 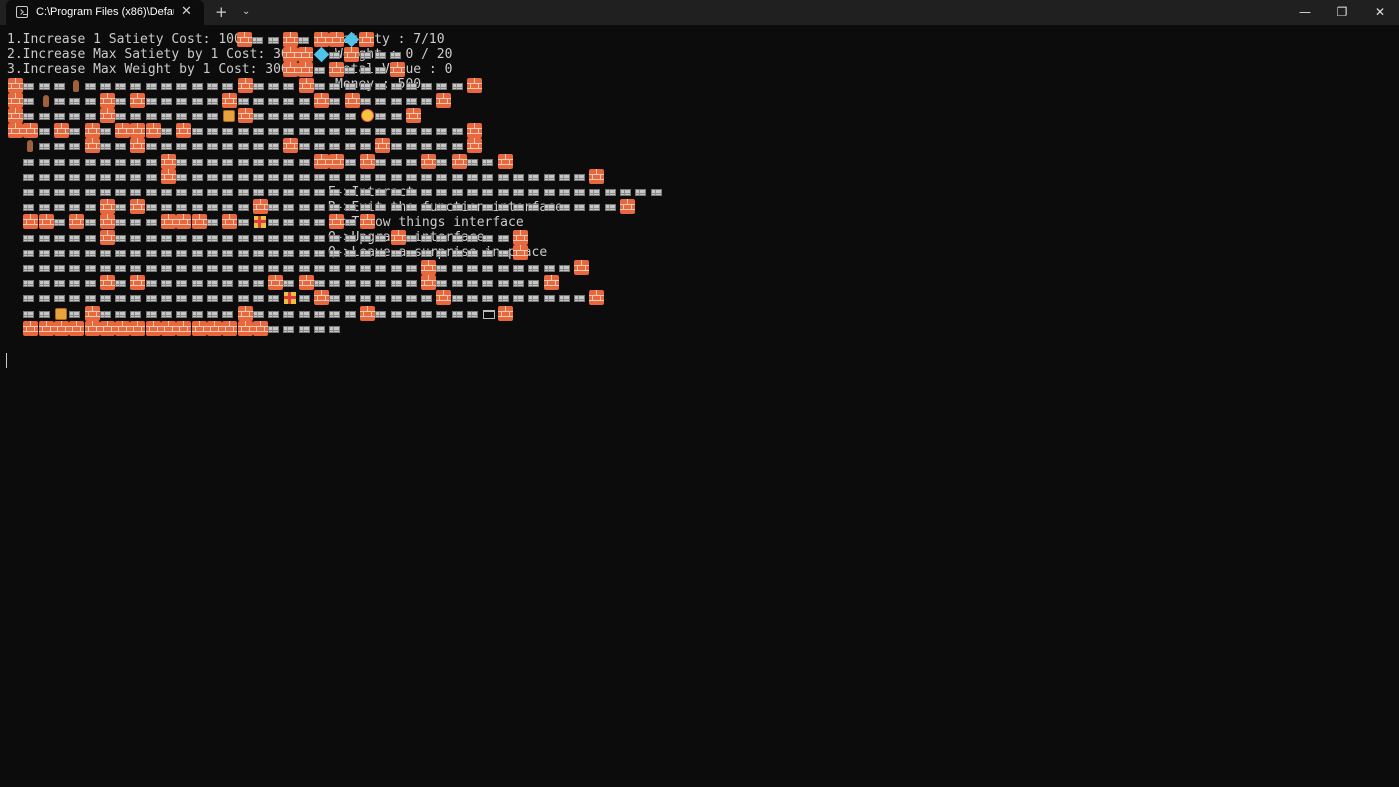 What do you see at coordinates (221, 12) in the screenshot?
I see `new-tab-button: +` at bounding box center [221, 12].